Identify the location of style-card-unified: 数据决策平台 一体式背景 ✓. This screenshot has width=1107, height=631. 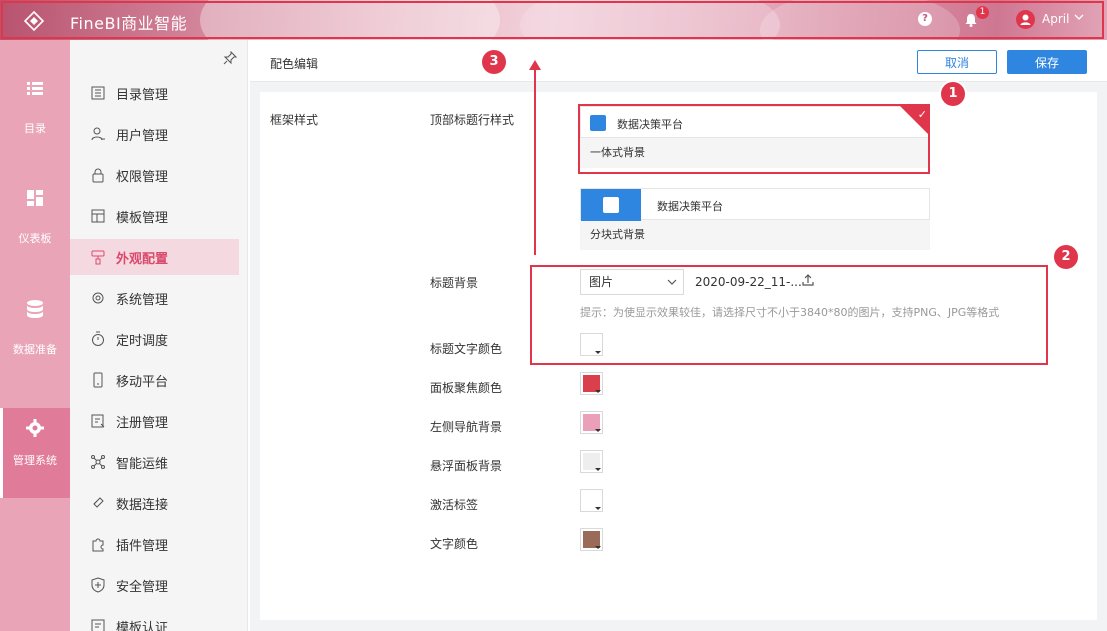
(755, 137).